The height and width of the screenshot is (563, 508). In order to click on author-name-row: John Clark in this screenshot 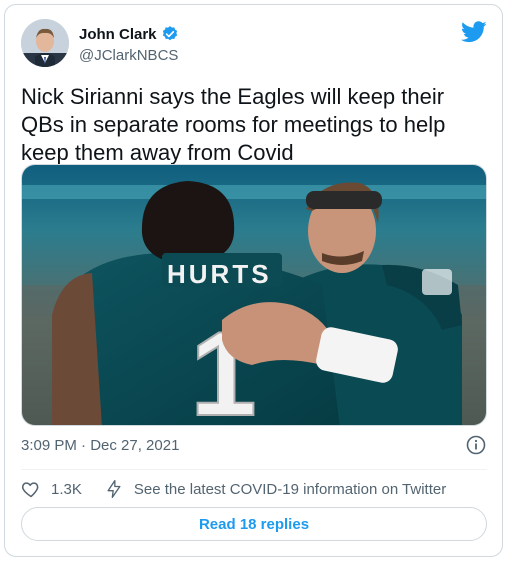, I will do `click(129, 34)`.